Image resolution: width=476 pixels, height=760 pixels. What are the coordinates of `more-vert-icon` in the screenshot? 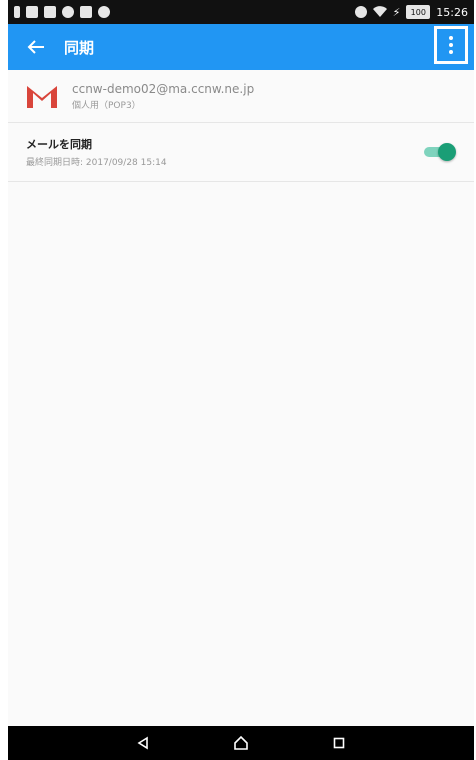 It's located at (451, 45).